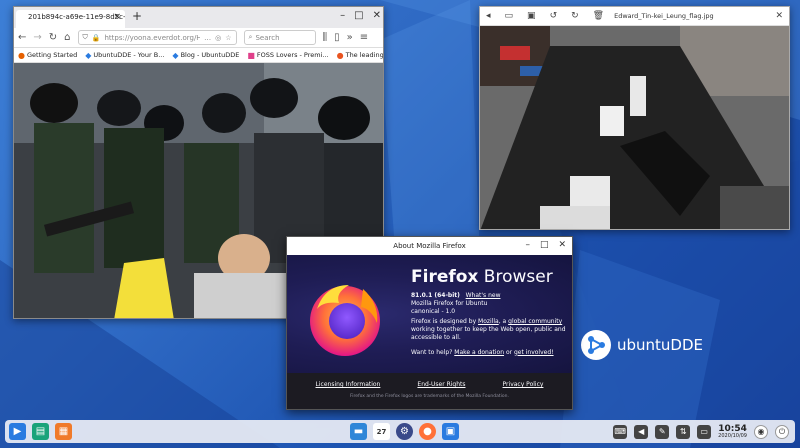 The height and width of the screenshot is (448, 800). Describe the element at coordinates (445, 322) in the screenshot. I see `designed-prefix: Firefox is designed by` at that location.